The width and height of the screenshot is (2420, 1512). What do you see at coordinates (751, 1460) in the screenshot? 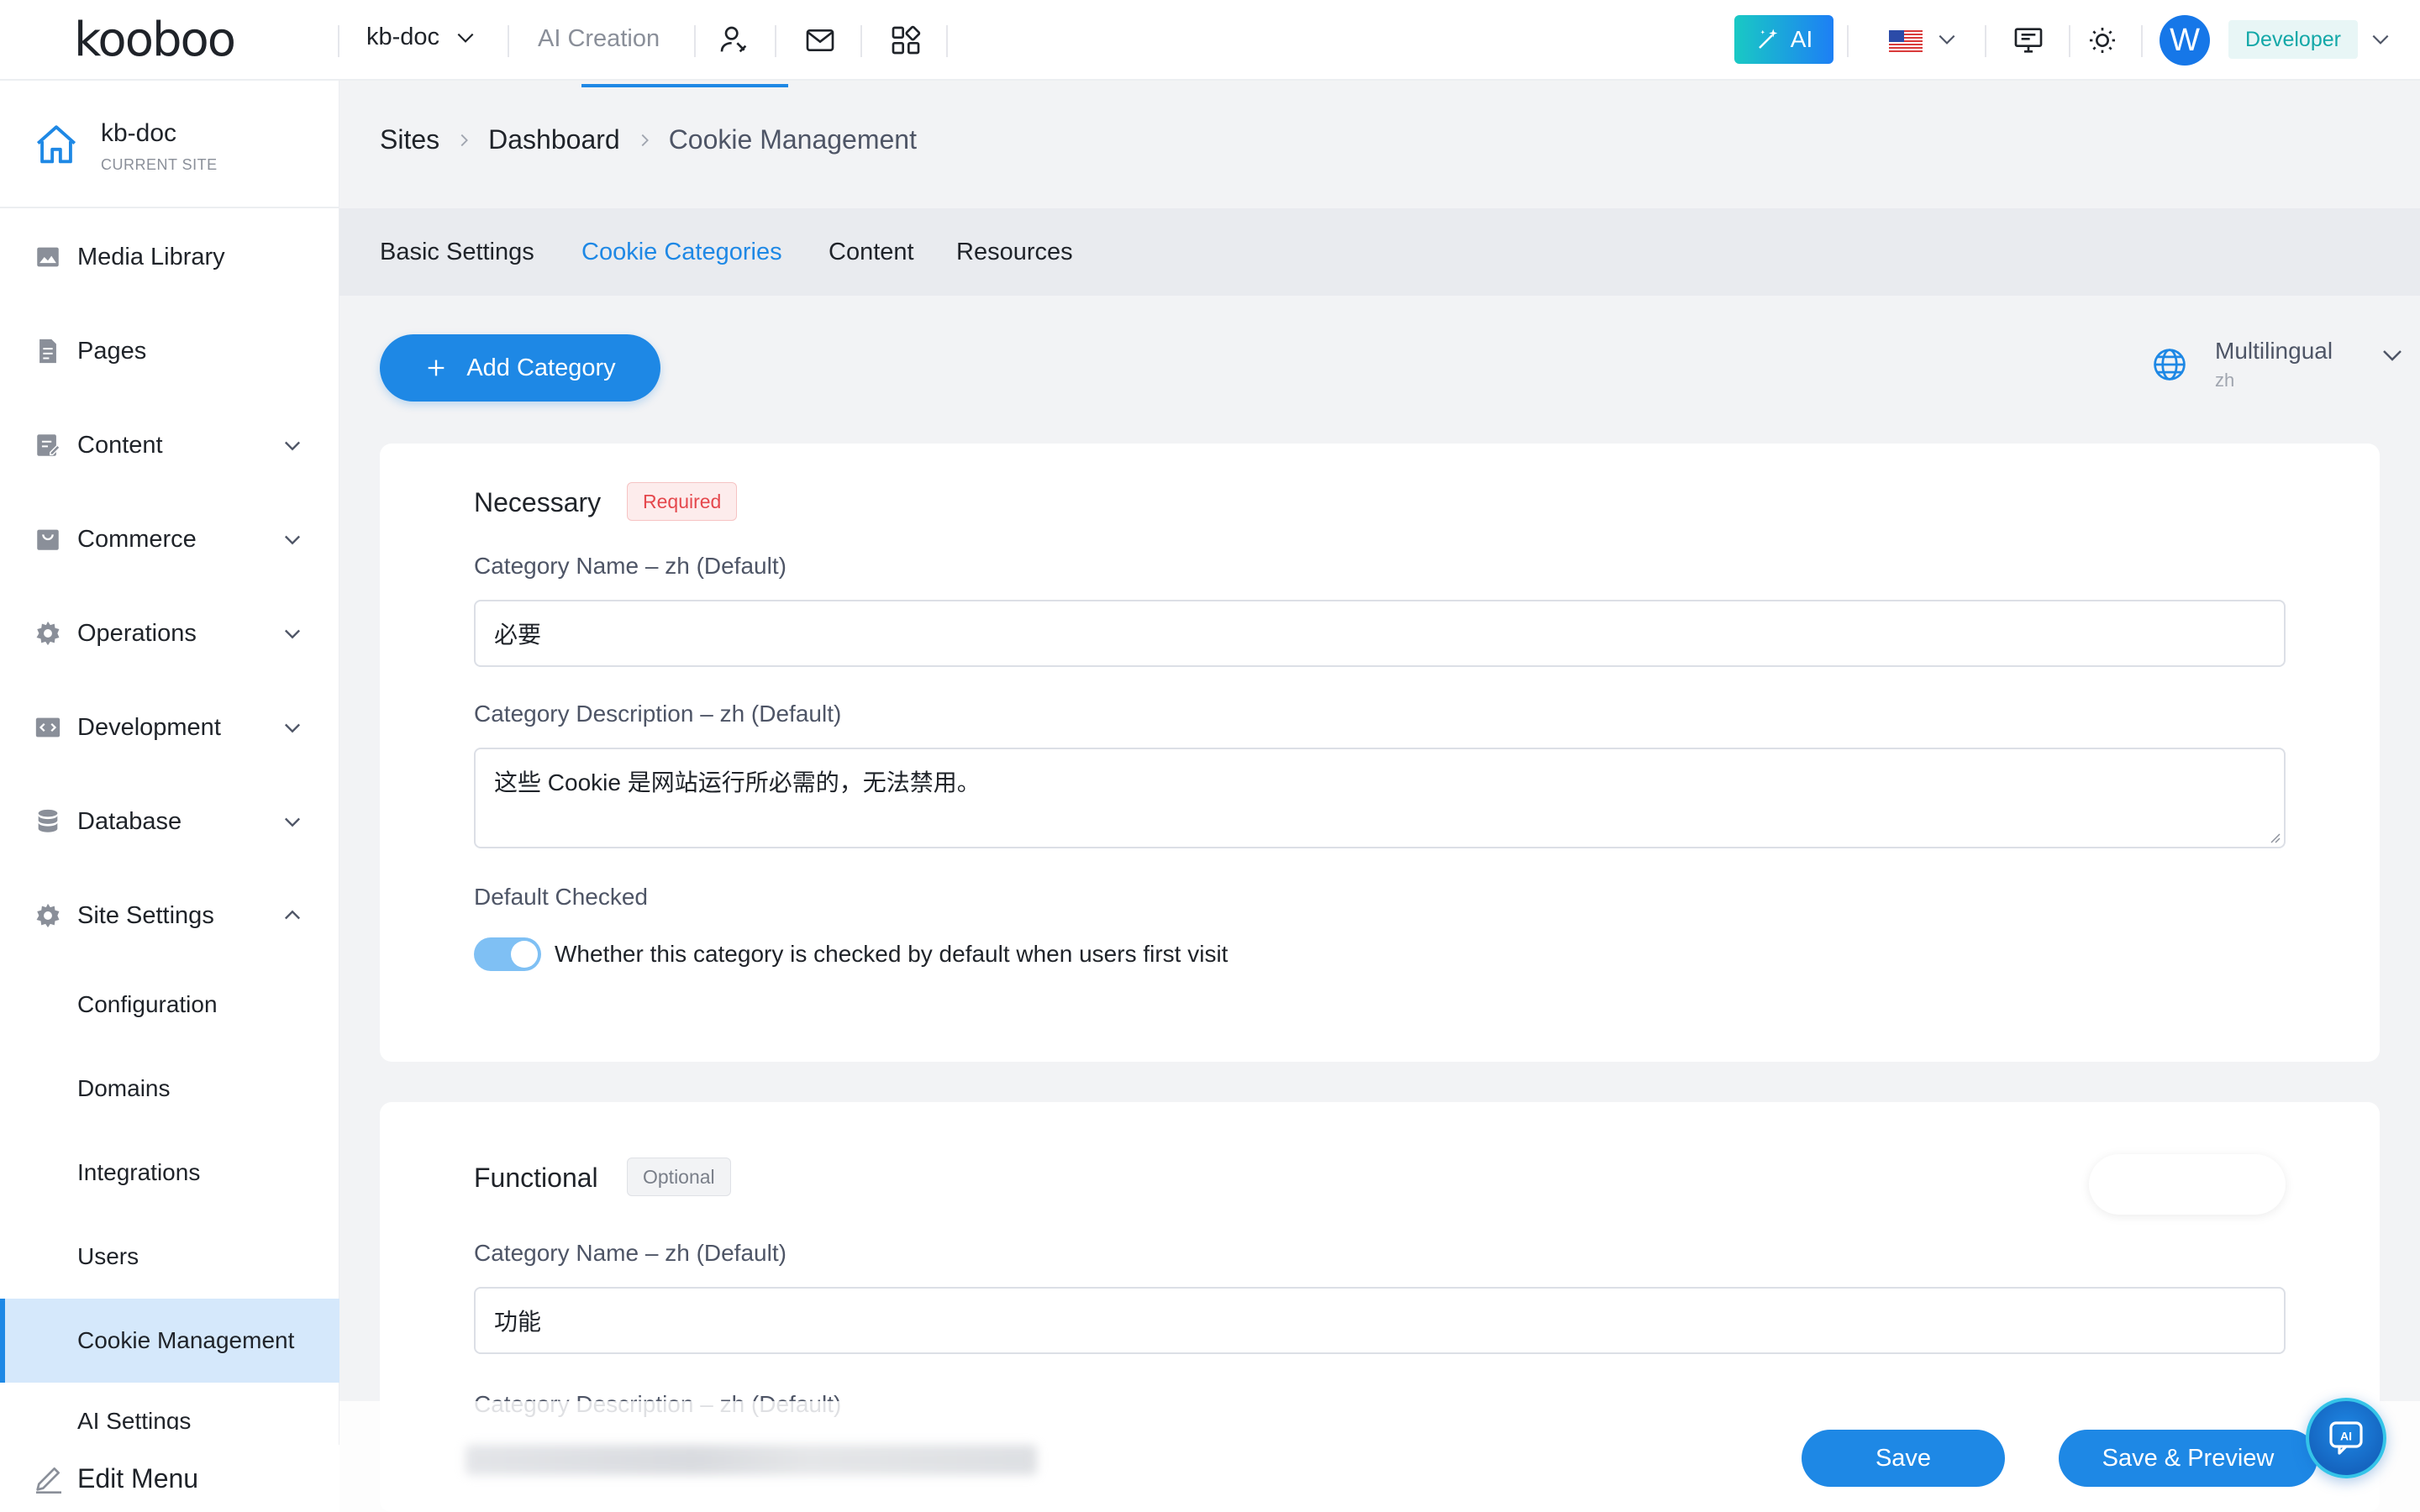
I see `obscured-description` at bounding box center [751, 1460].